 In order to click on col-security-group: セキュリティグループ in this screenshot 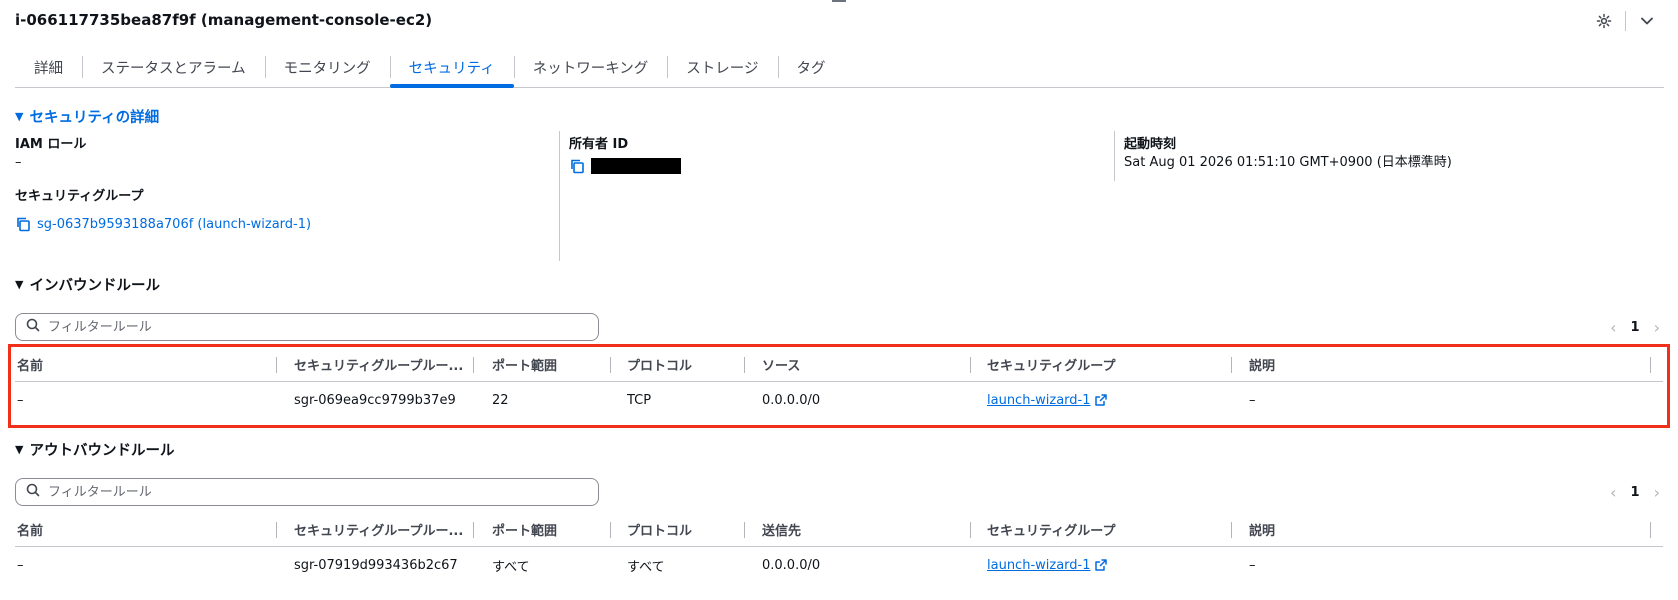, I will do `click(1112, 529)`.